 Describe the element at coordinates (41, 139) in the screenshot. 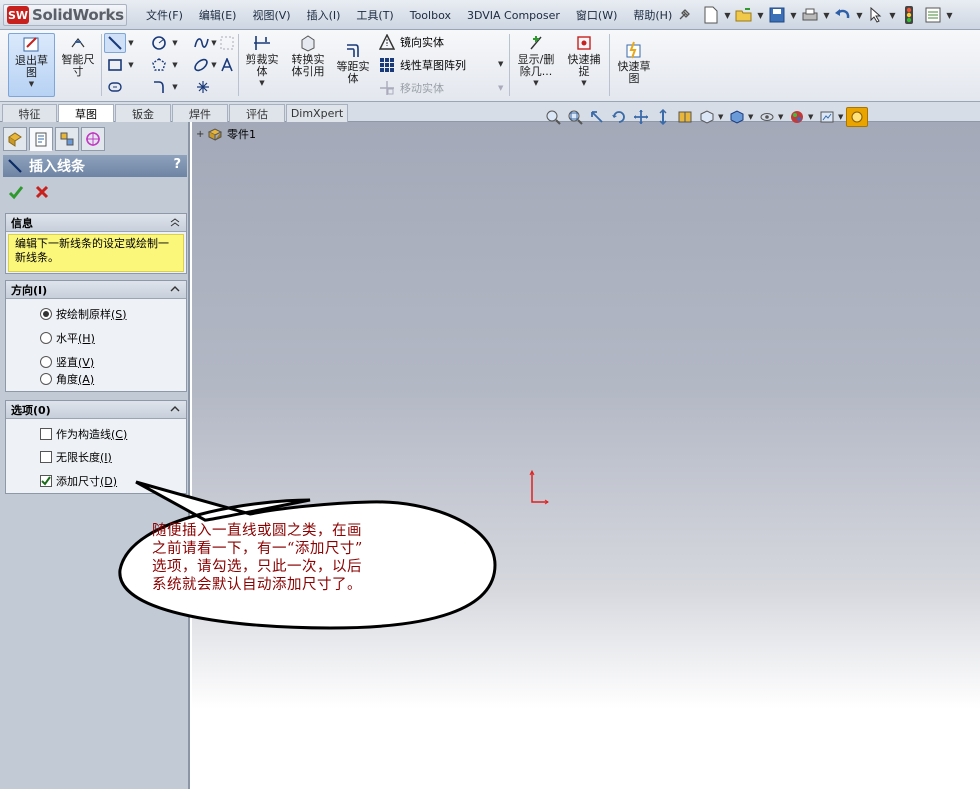

I see `property-manager-icon` at that location.